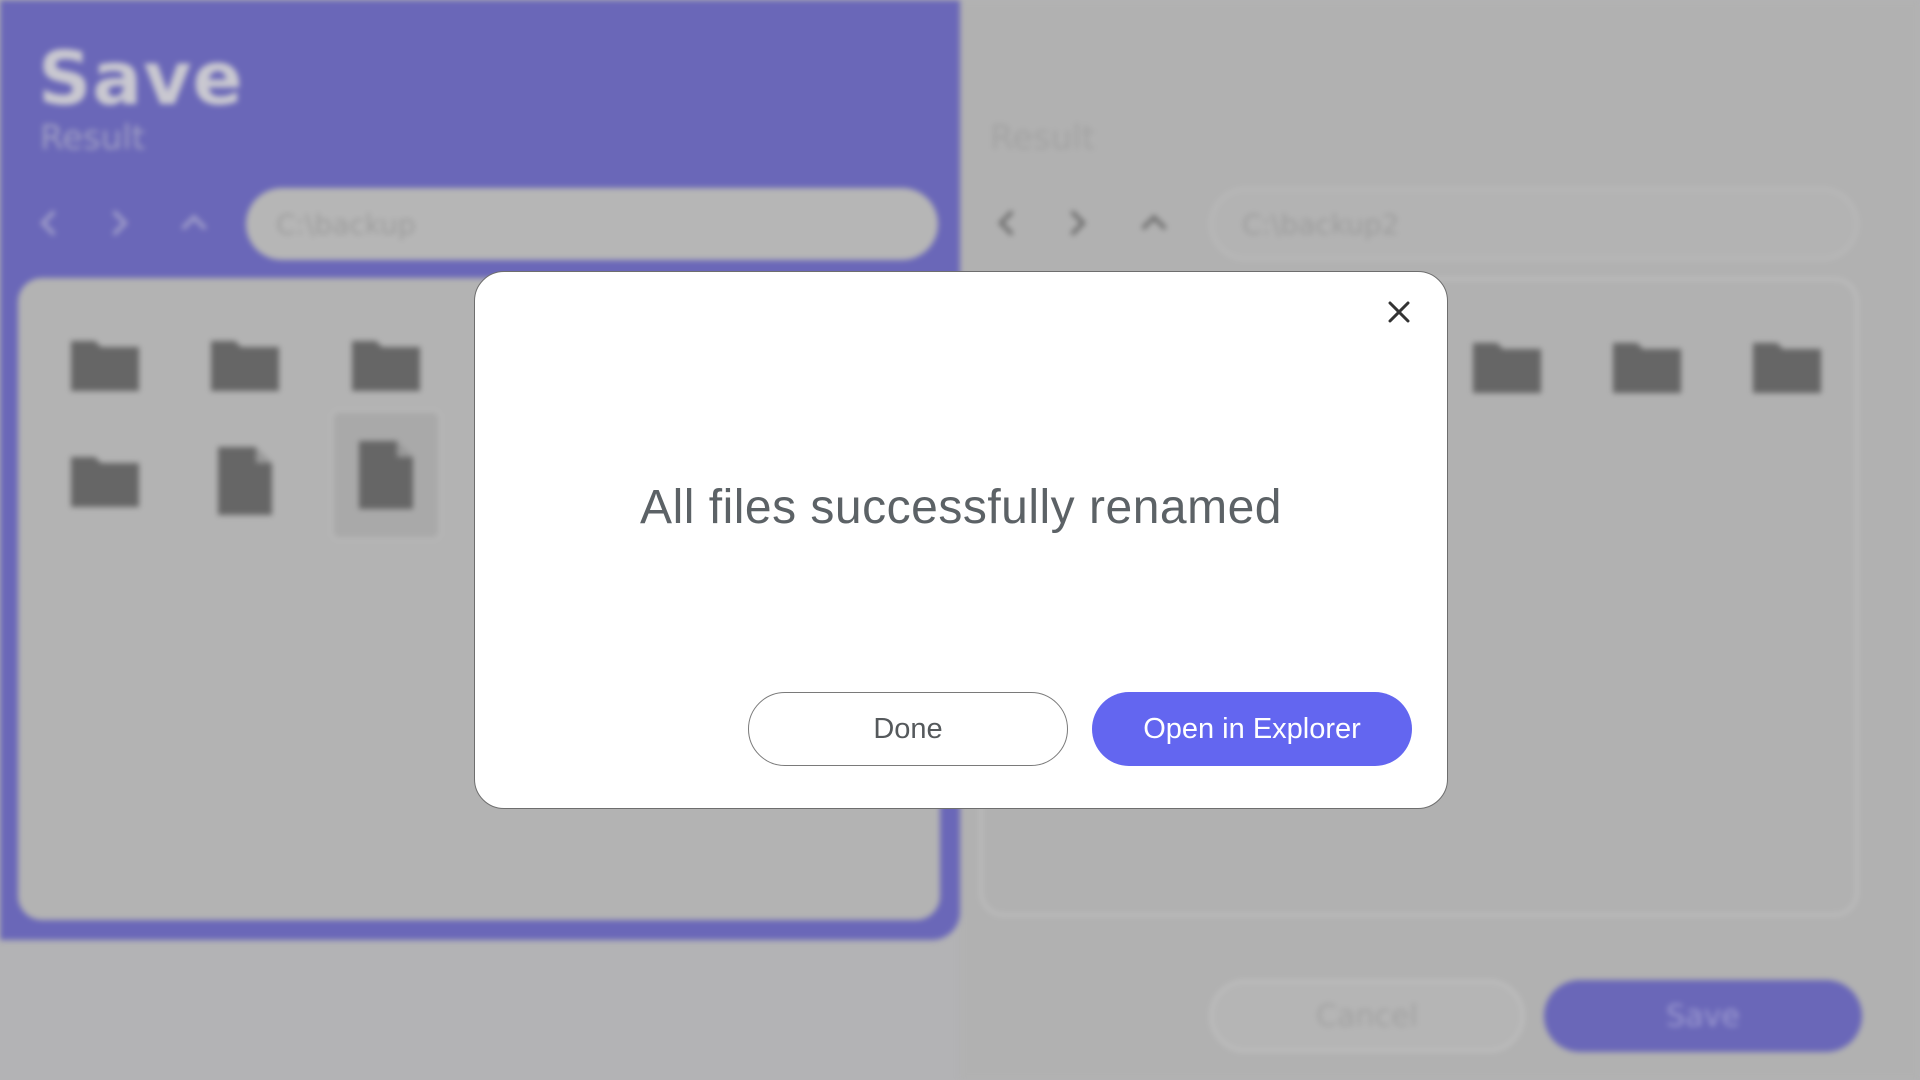 The image size is (1920, 1080). What do you see at coordinates (1367, 1016) in the screenshot?
I see `cancel-button: Cancel` at bounding box center [1367, 1016].